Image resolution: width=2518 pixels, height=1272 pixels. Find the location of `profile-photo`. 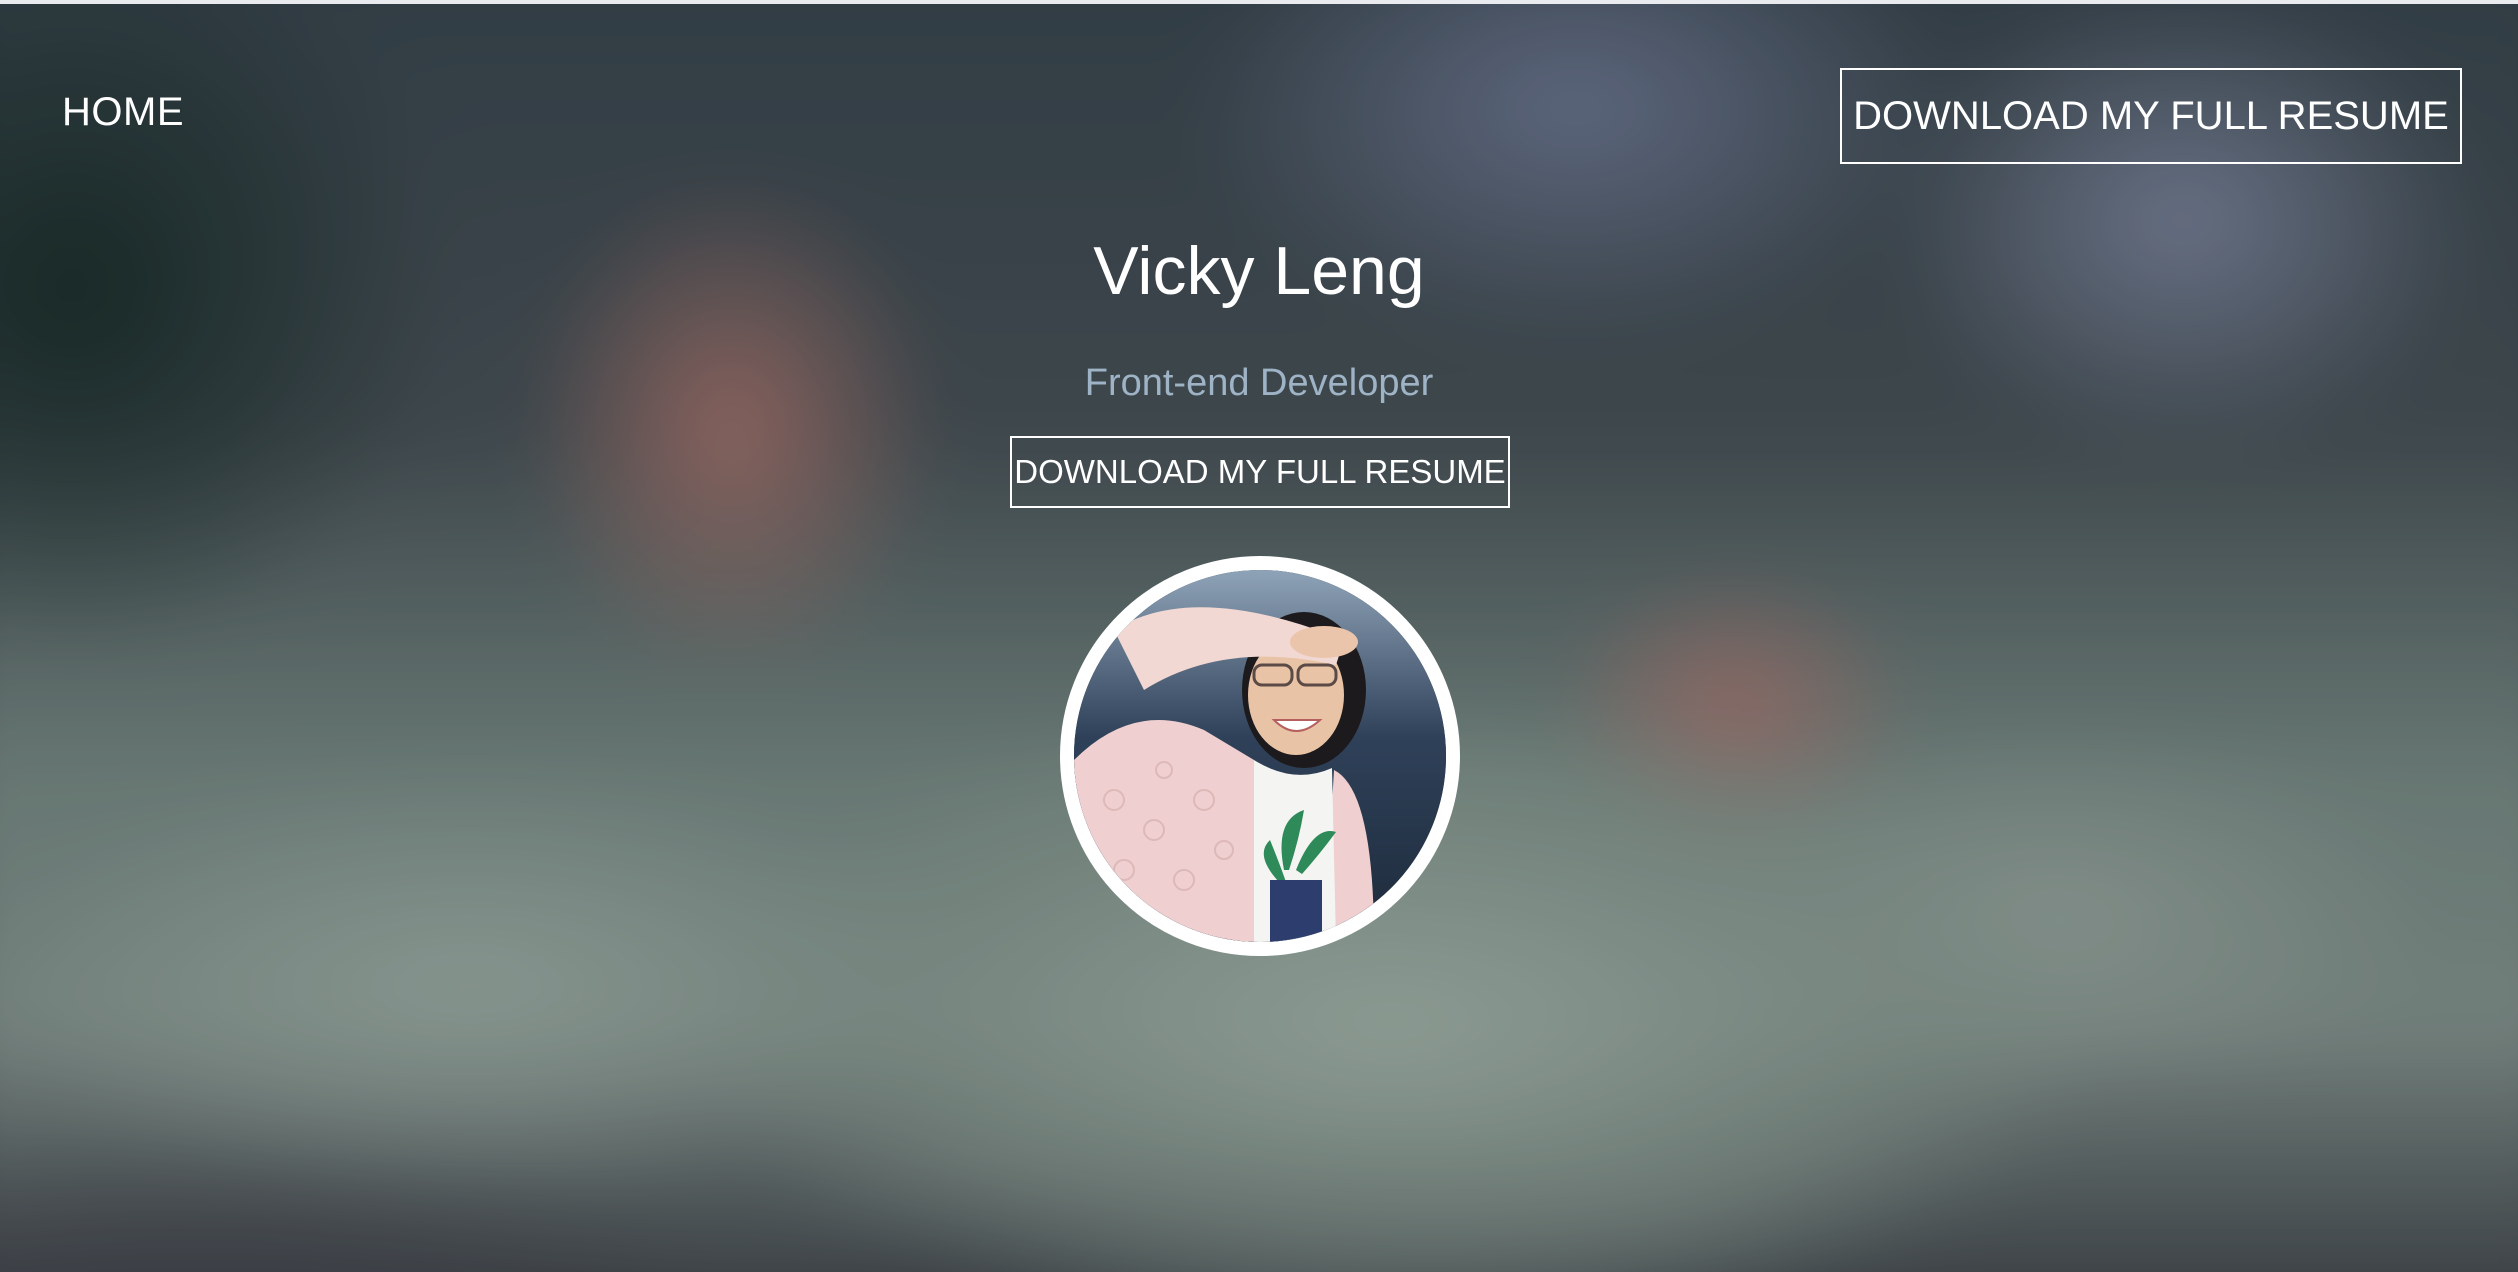

profile-photo is located at coordinates (1260, 756).